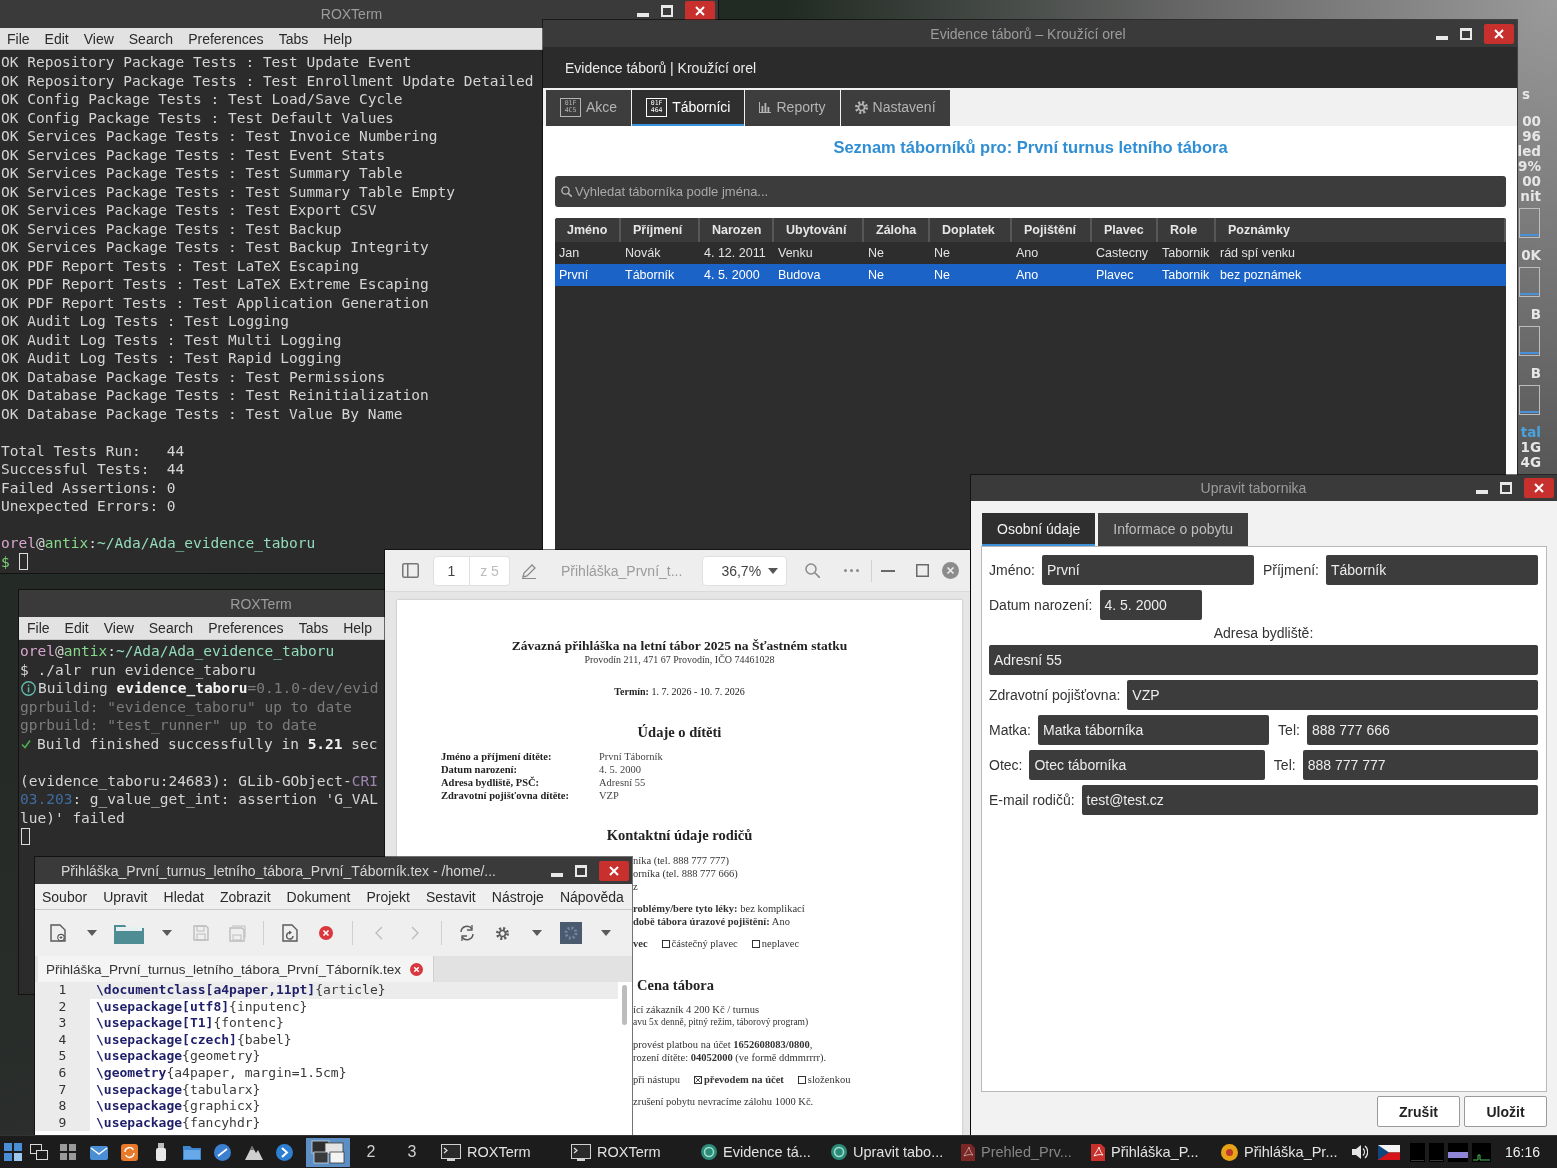  What do you see at coordinates (502, 933) in the screenshot?
I see `gear-icon` at bounding box center [502, 933].